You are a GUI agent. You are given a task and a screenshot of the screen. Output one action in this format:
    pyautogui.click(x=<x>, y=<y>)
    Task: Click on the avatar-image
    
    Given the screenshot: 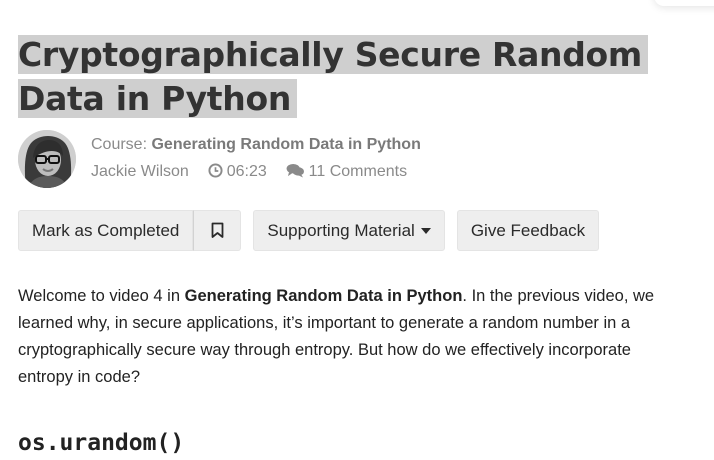 What is the action you would take?
    pyautogui.click(x=47, y=159)
    